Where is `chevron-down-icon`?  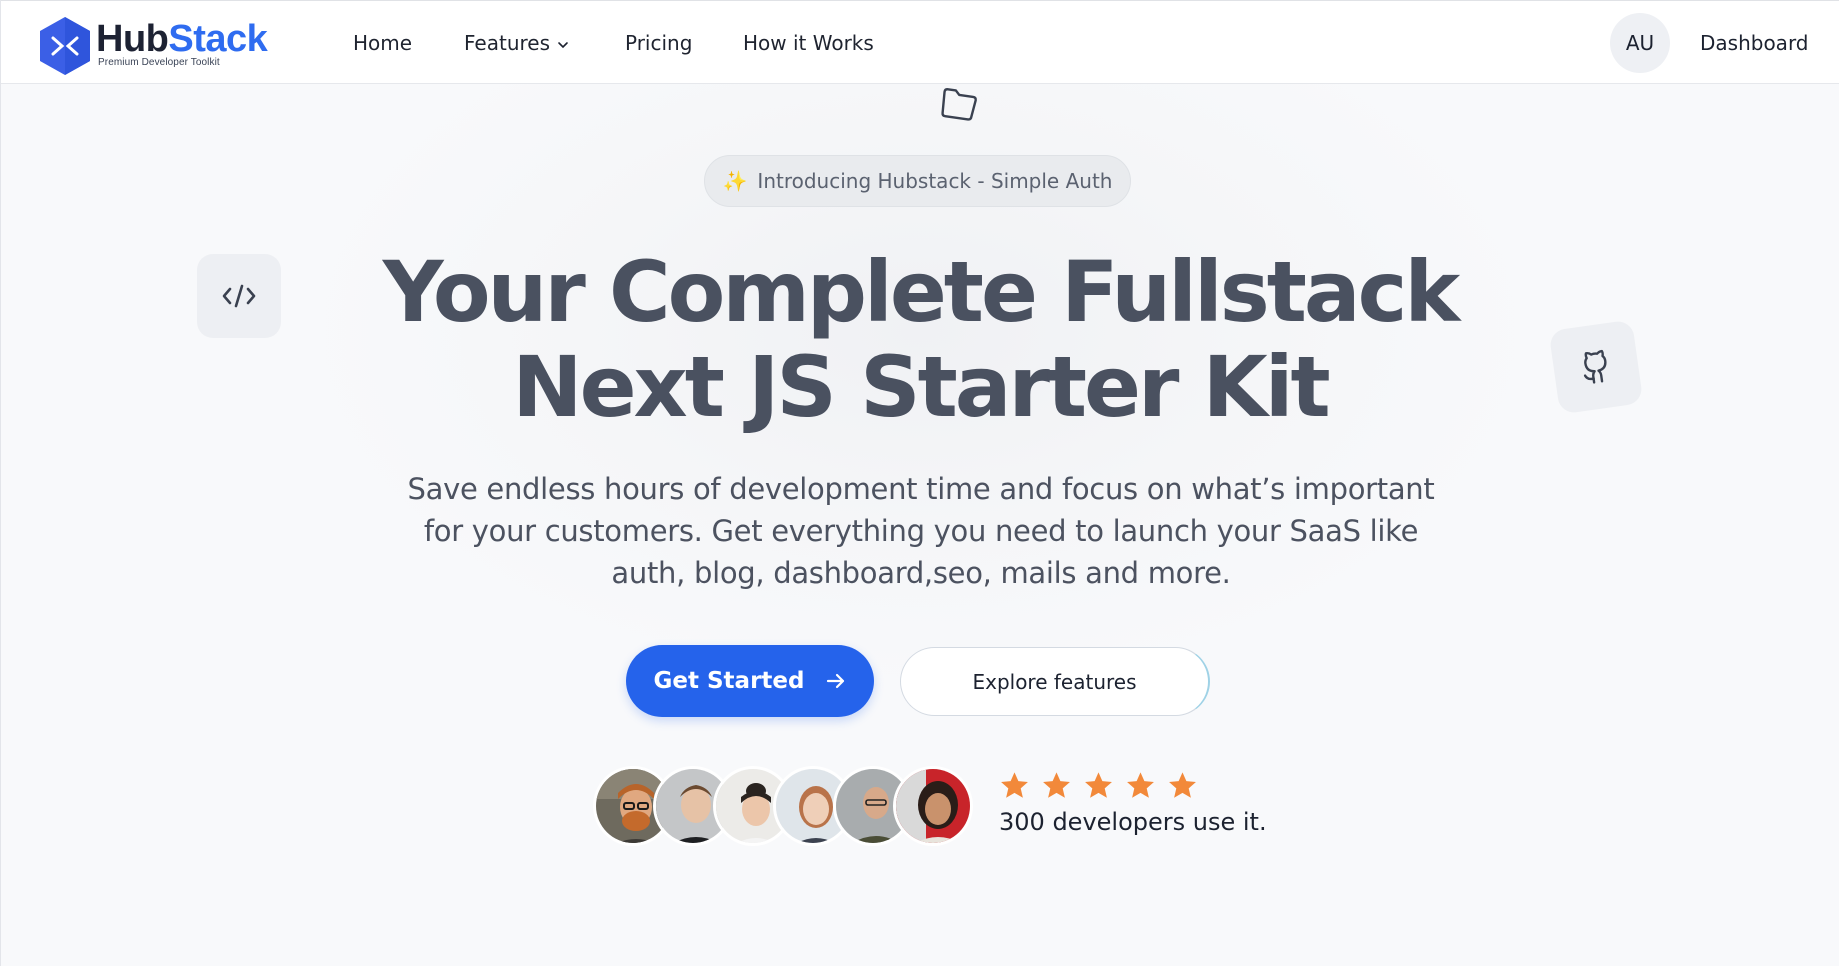
chevron-down-icon is located at coordinates (563, 44).